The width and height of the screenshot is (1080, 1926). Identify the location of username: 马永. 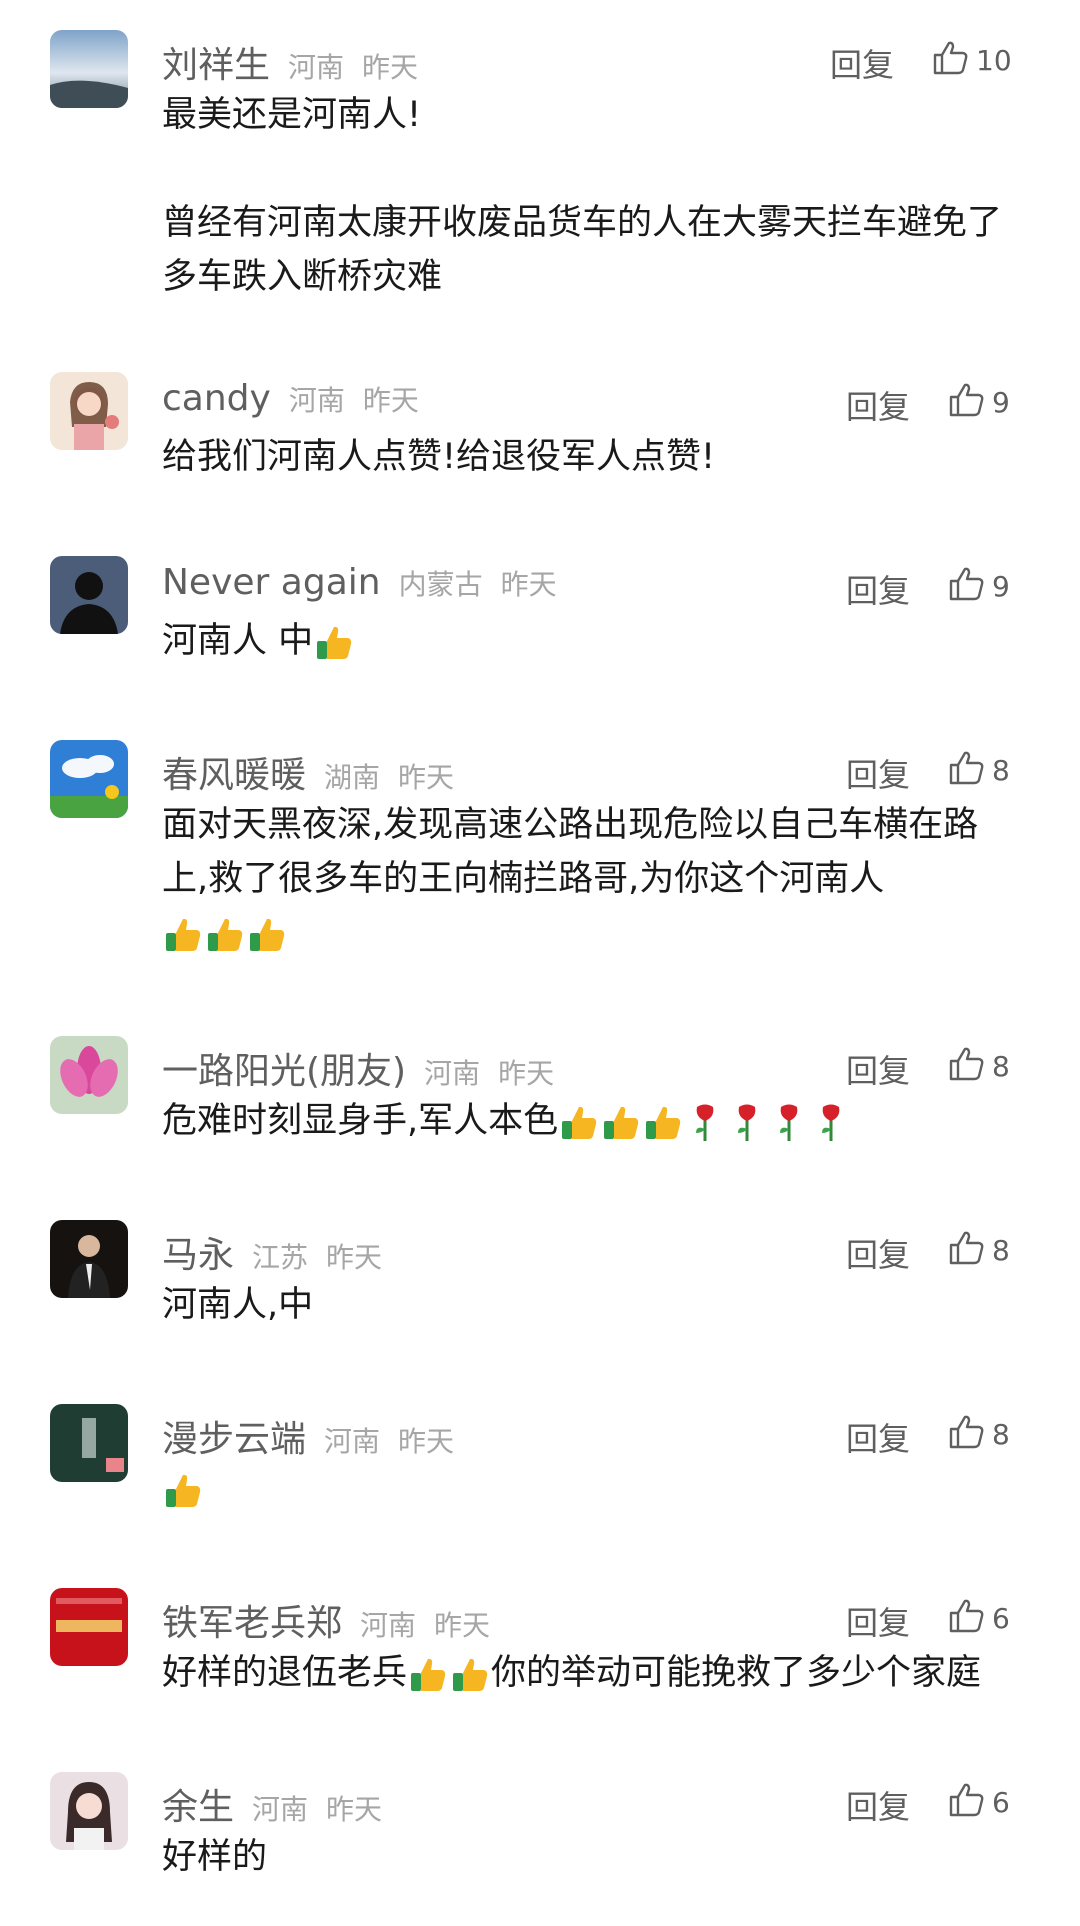
(198, 1252).